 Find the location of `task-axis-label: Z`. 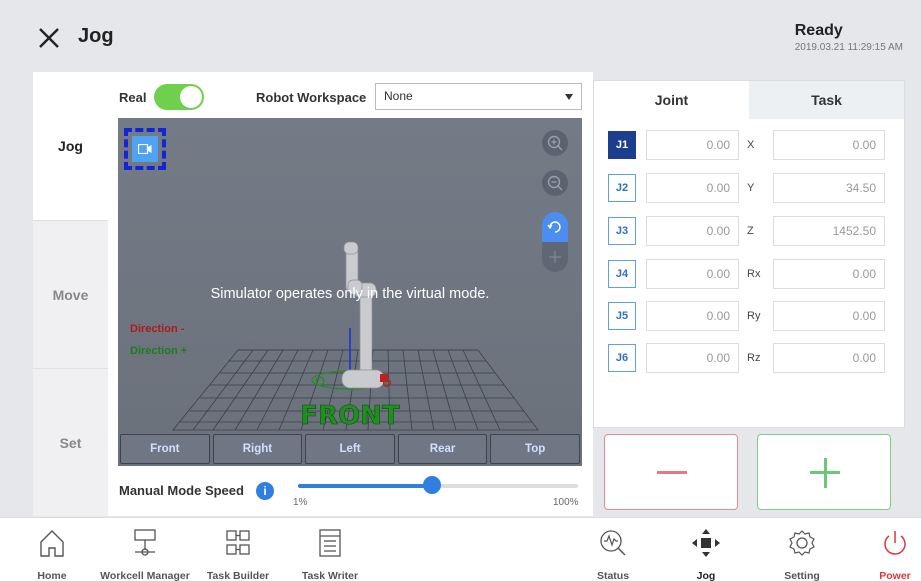

task-axis-label: Z is located at coordinates (750, 231).